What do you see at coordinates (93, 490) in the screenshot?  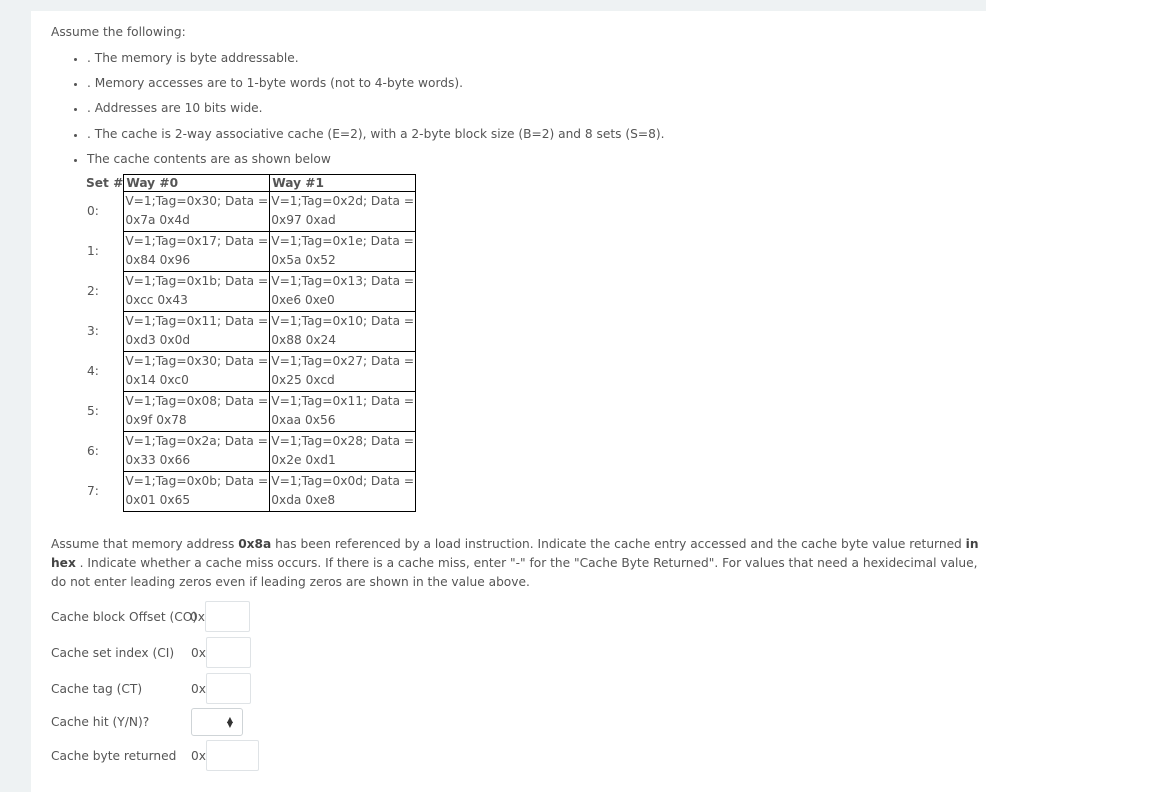 I see `set-number: 7:` at bounding box center [93, 490].